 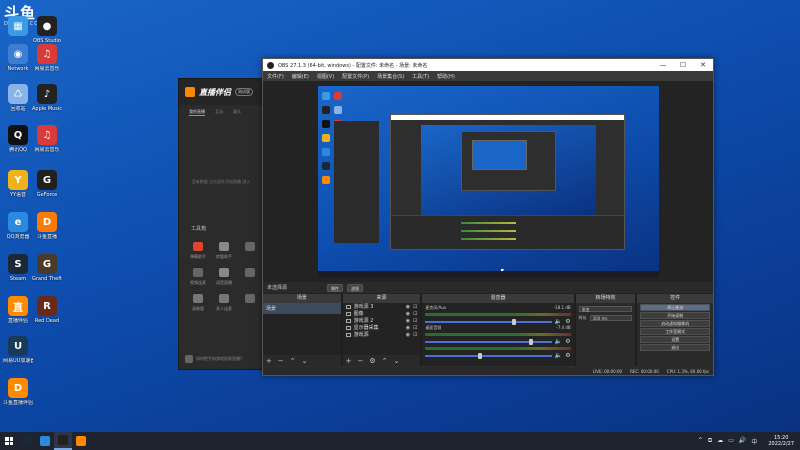 I want to click on clock: 15:20 2022/2/27, so click(x=781, y=441).